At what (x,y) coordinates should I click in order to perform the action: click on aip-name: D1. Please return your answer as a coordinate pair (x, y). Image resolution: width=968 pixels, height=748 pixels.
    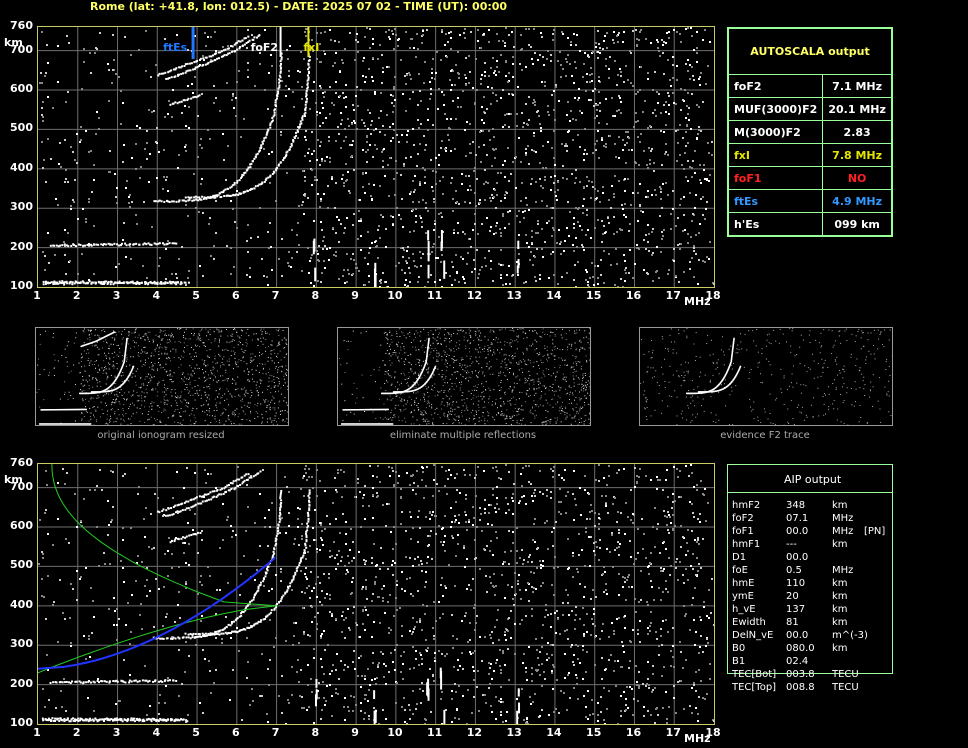
    Looking at the image, I should click on (739, 557).